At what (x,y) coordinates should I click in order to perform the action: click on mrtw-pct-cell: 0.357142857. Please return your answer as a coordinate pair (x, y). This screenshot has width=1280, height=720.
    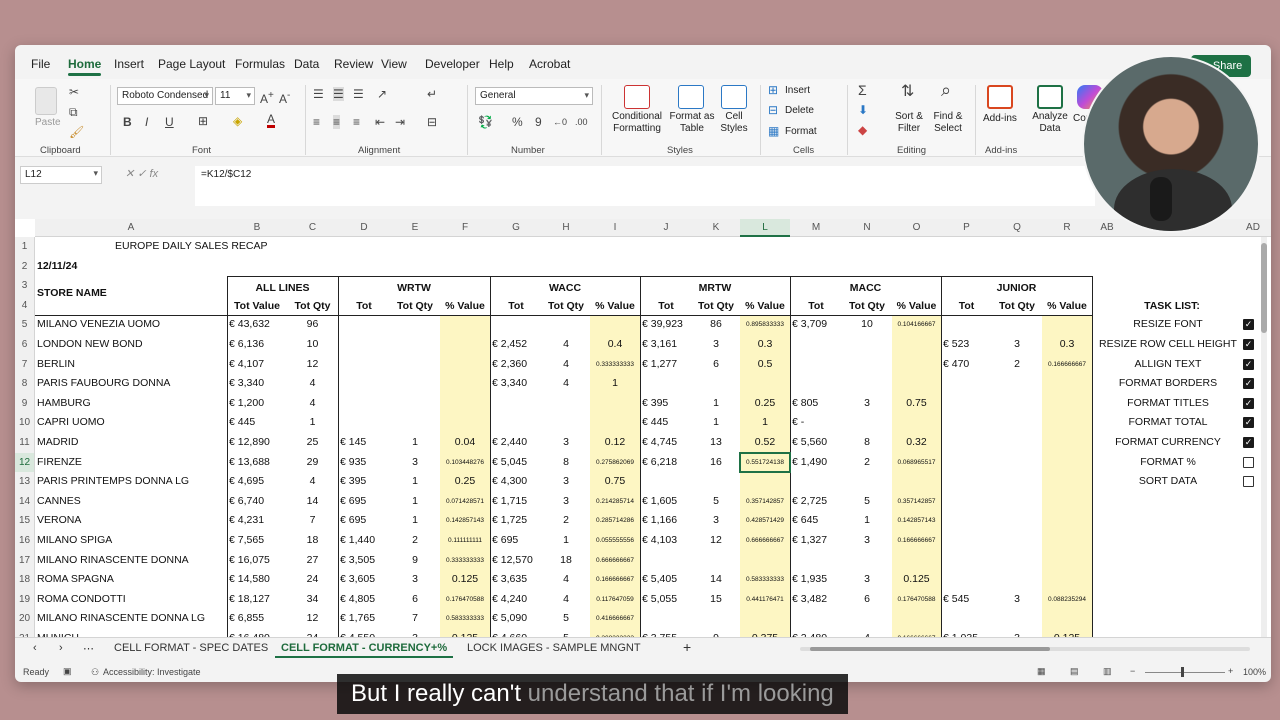
    Looking at the image, I should click on (765, 502).